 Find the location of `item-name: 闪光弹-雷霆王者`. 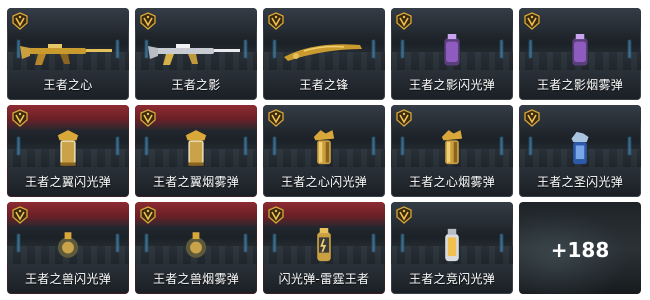

item-name: 闪光弹-雷霆王者 is located at coordinates (324, 279).